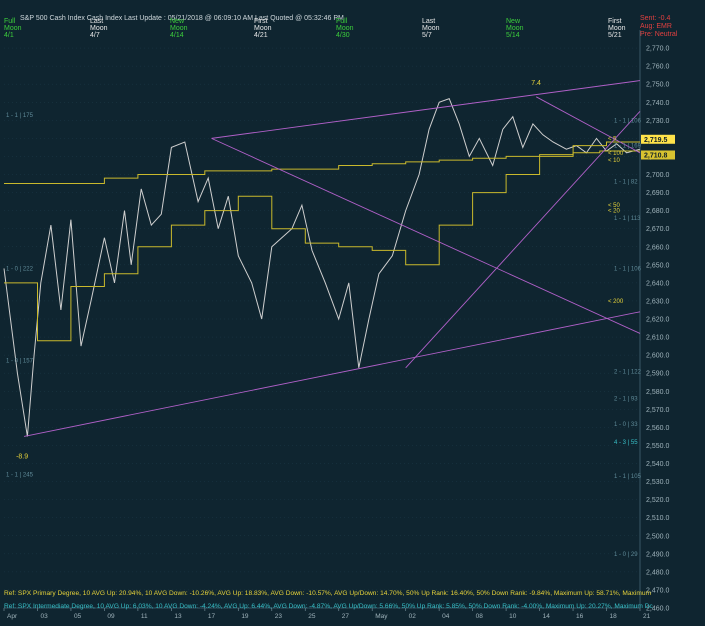 This screenshot has height=626, width=705. What do you see at coordinates (616, 302) in the screenshot?
I see `ma-label: < 200` at bounding box center [616, 302].